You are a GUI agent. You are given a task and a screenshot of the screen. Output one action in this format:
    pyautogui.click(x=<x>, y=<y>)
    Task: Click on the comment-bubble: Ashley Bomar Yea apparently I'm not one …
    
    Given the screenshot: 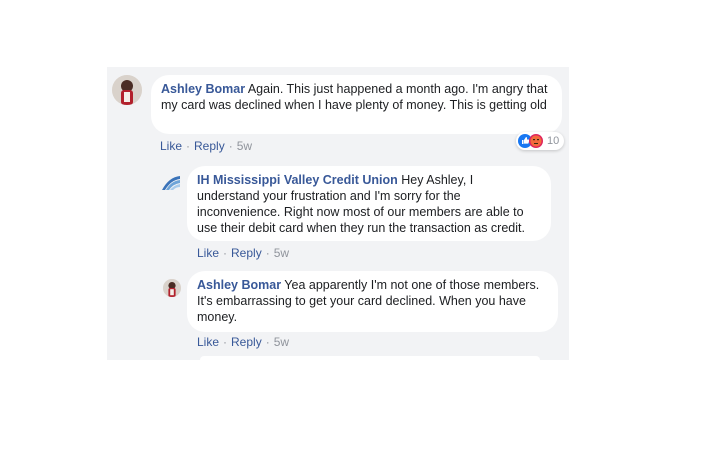 What is the action you would take?
    pyautogui.click(x=372, y=301)
    